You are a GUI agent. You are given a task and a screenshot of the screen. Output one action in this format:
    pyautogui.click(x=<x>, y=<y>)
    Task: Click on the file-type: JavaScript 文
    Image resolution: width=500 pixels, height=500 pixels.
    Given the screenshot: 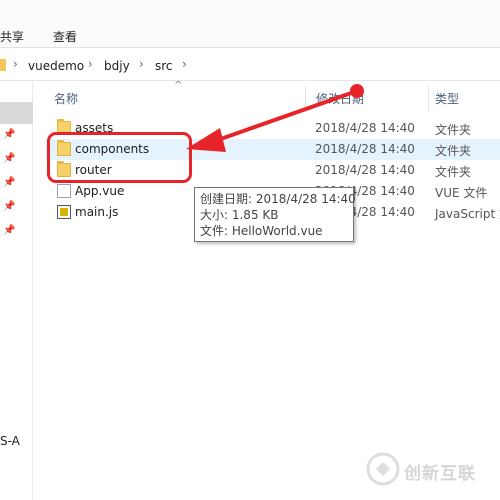 What is the action you would take?
    pyautogui.click(x=467, y=214)
    